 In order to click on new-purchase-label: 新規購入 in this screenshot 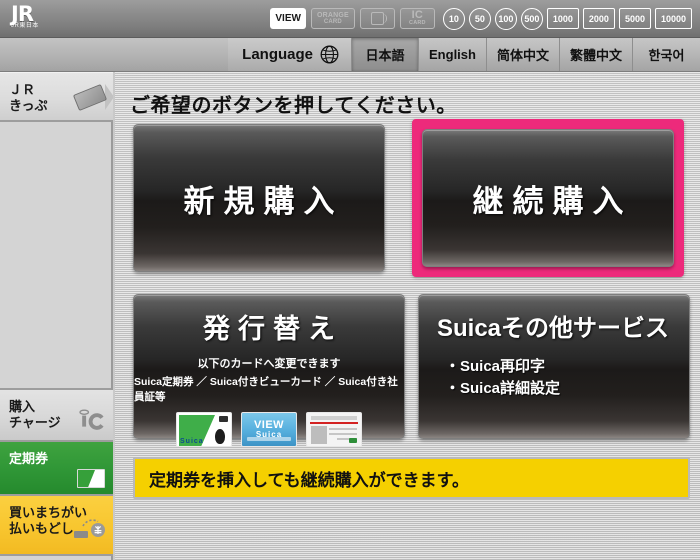, I will do `click(263, 201)`.